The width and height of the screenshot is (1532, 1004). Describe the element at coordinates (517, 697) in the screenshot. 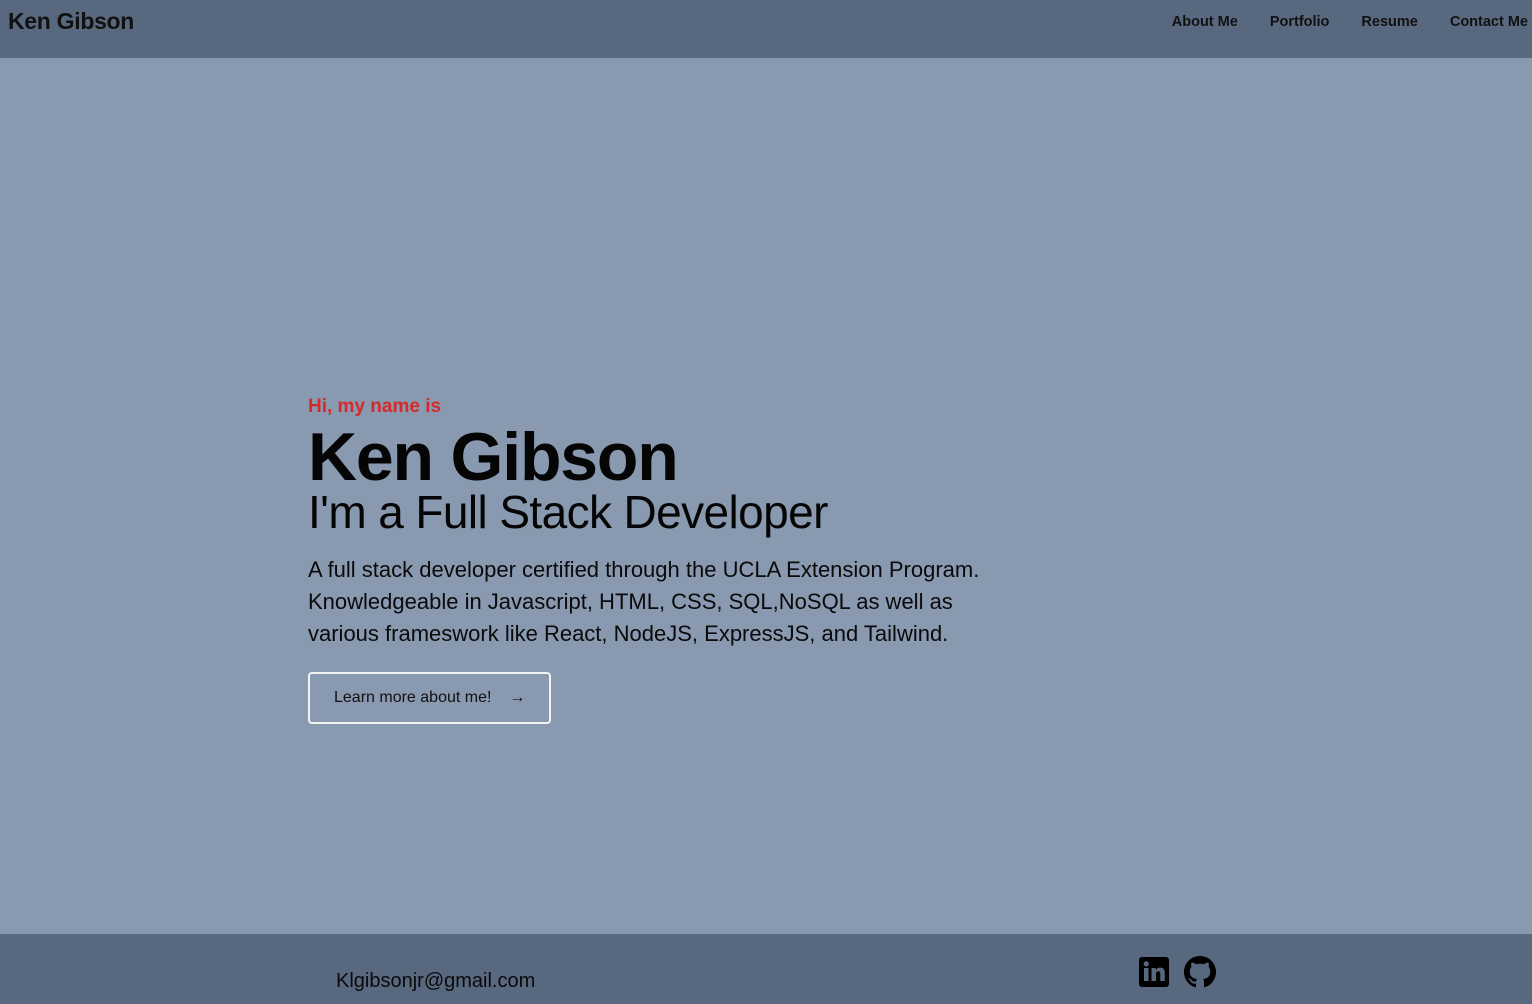

I see `arrow-right-icon: →` at that location.